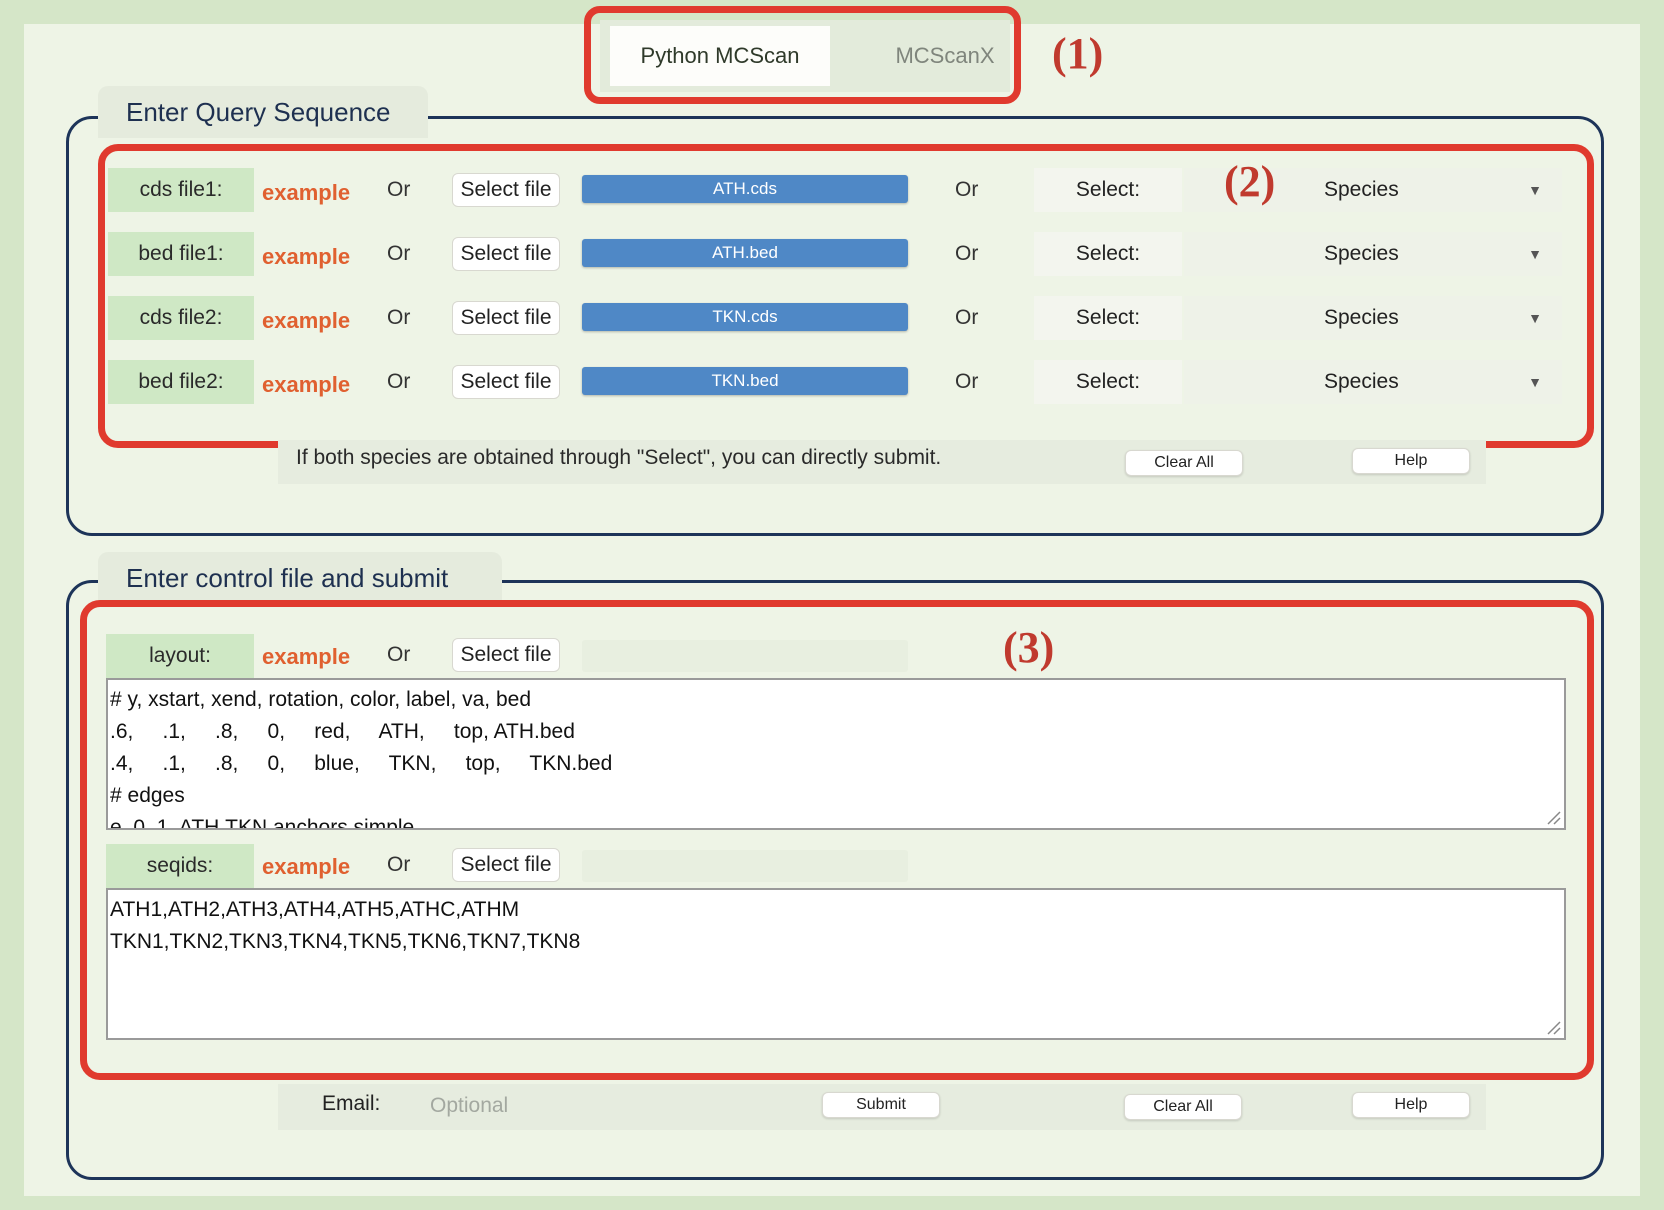  Describe the element at coordinates (1411, 1105) in the screenshot. I see `control-help-button: Help` at that location.